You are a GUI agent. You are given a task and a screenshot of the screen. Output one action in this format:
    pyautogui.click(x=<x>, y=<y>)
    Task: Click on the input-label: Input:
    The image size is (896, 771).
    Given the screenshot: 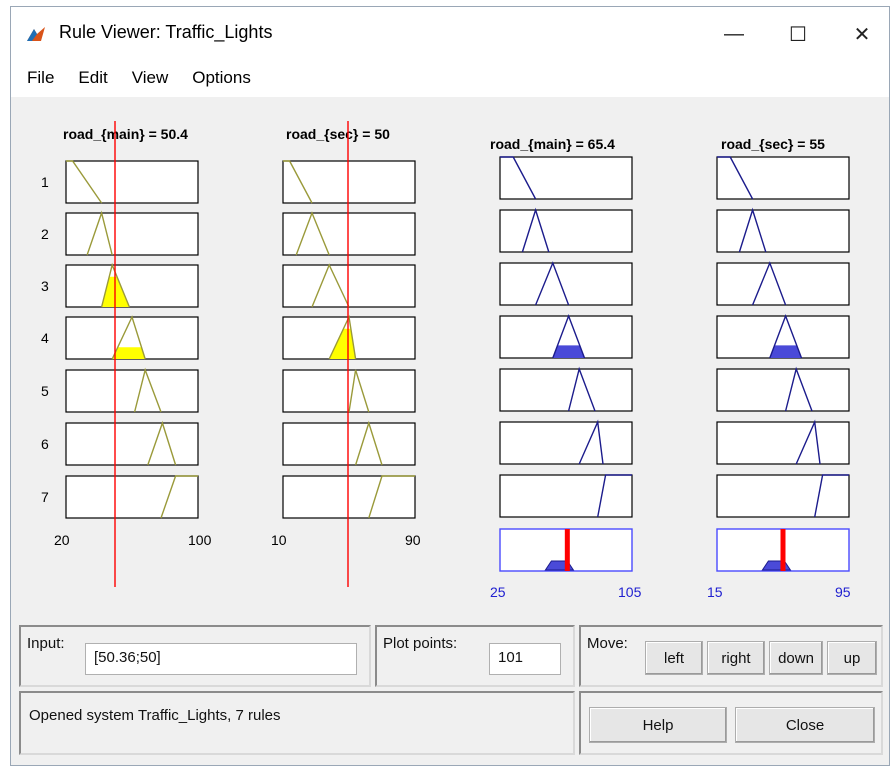 What is the action you would take?
    pyautogui.click(x=46, y=643)
    